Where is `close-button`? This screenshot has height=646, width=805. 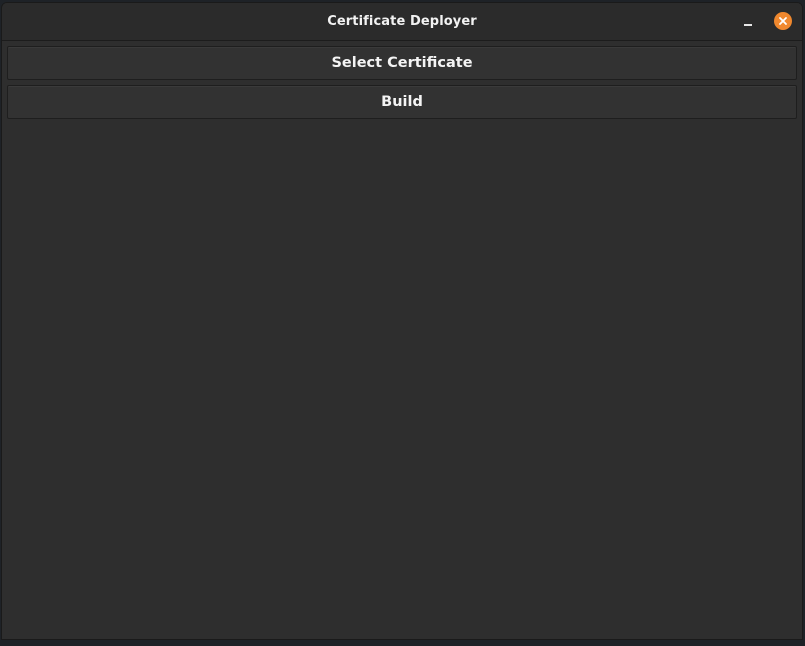 close-button is located at coordinates (783, 21).